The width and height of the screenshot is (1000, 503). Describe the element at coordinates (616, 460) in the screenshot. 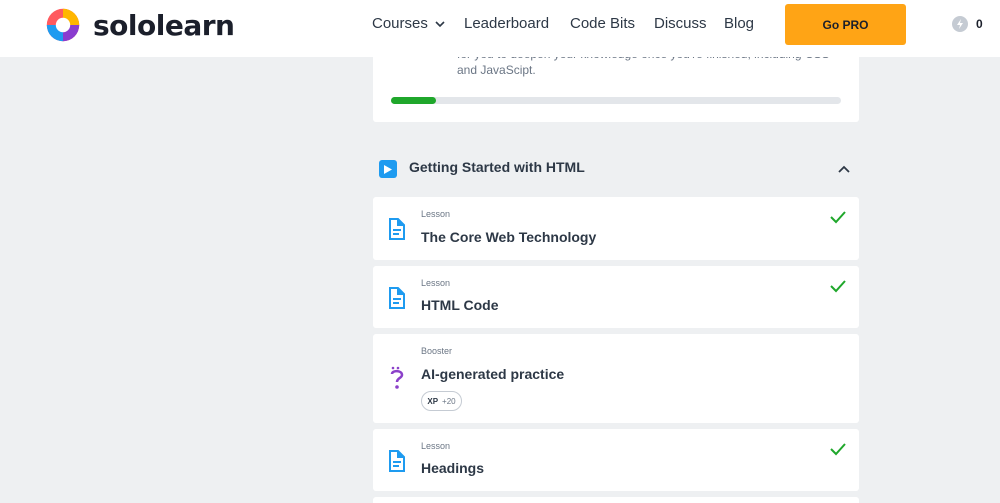

I see `lesson-item-headings: Lesson Headings` at that location.